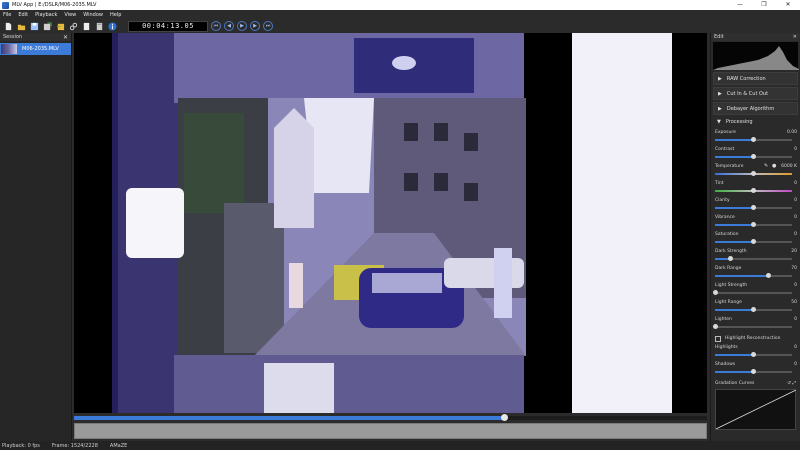 This screenshot has height=450, width=800. I want to click on slider-shadows: Shadows 0, so click(755, 369).